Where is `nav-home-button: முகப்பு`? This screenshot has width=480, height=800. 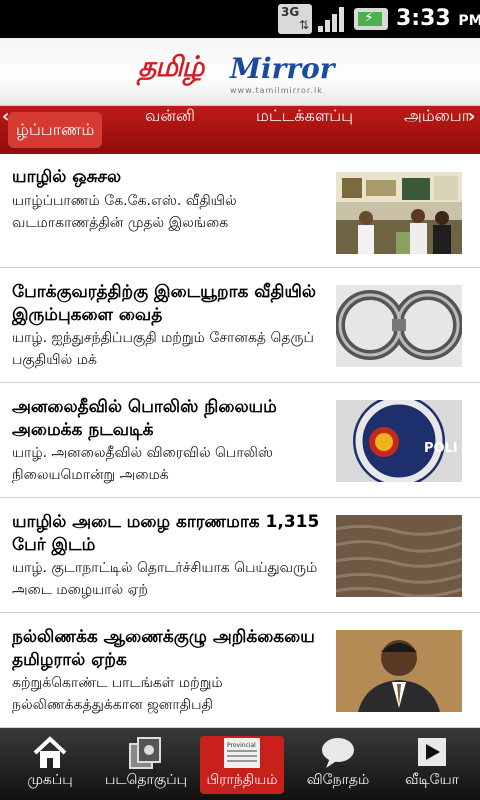
nav-home-button: முகப்பு is located at coordinates (50, 764).